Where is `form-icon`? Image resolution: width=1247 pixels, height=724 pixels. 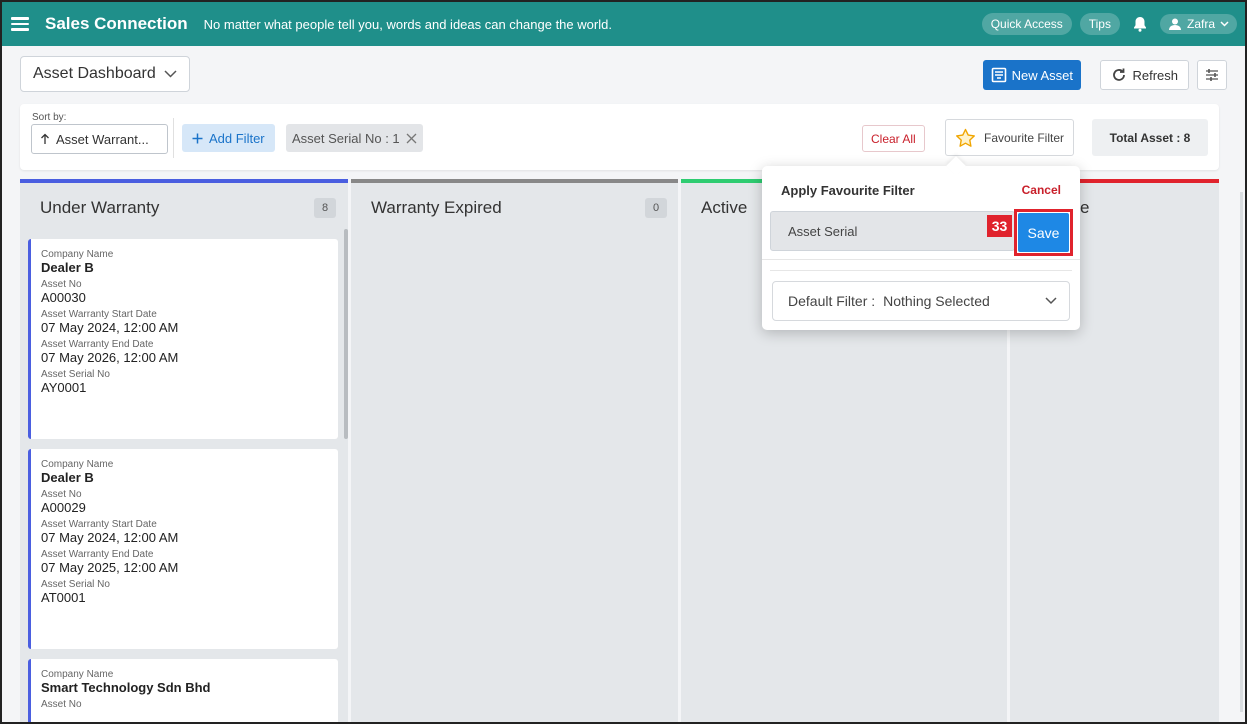
form-icon is located at coordinates (998, 75).